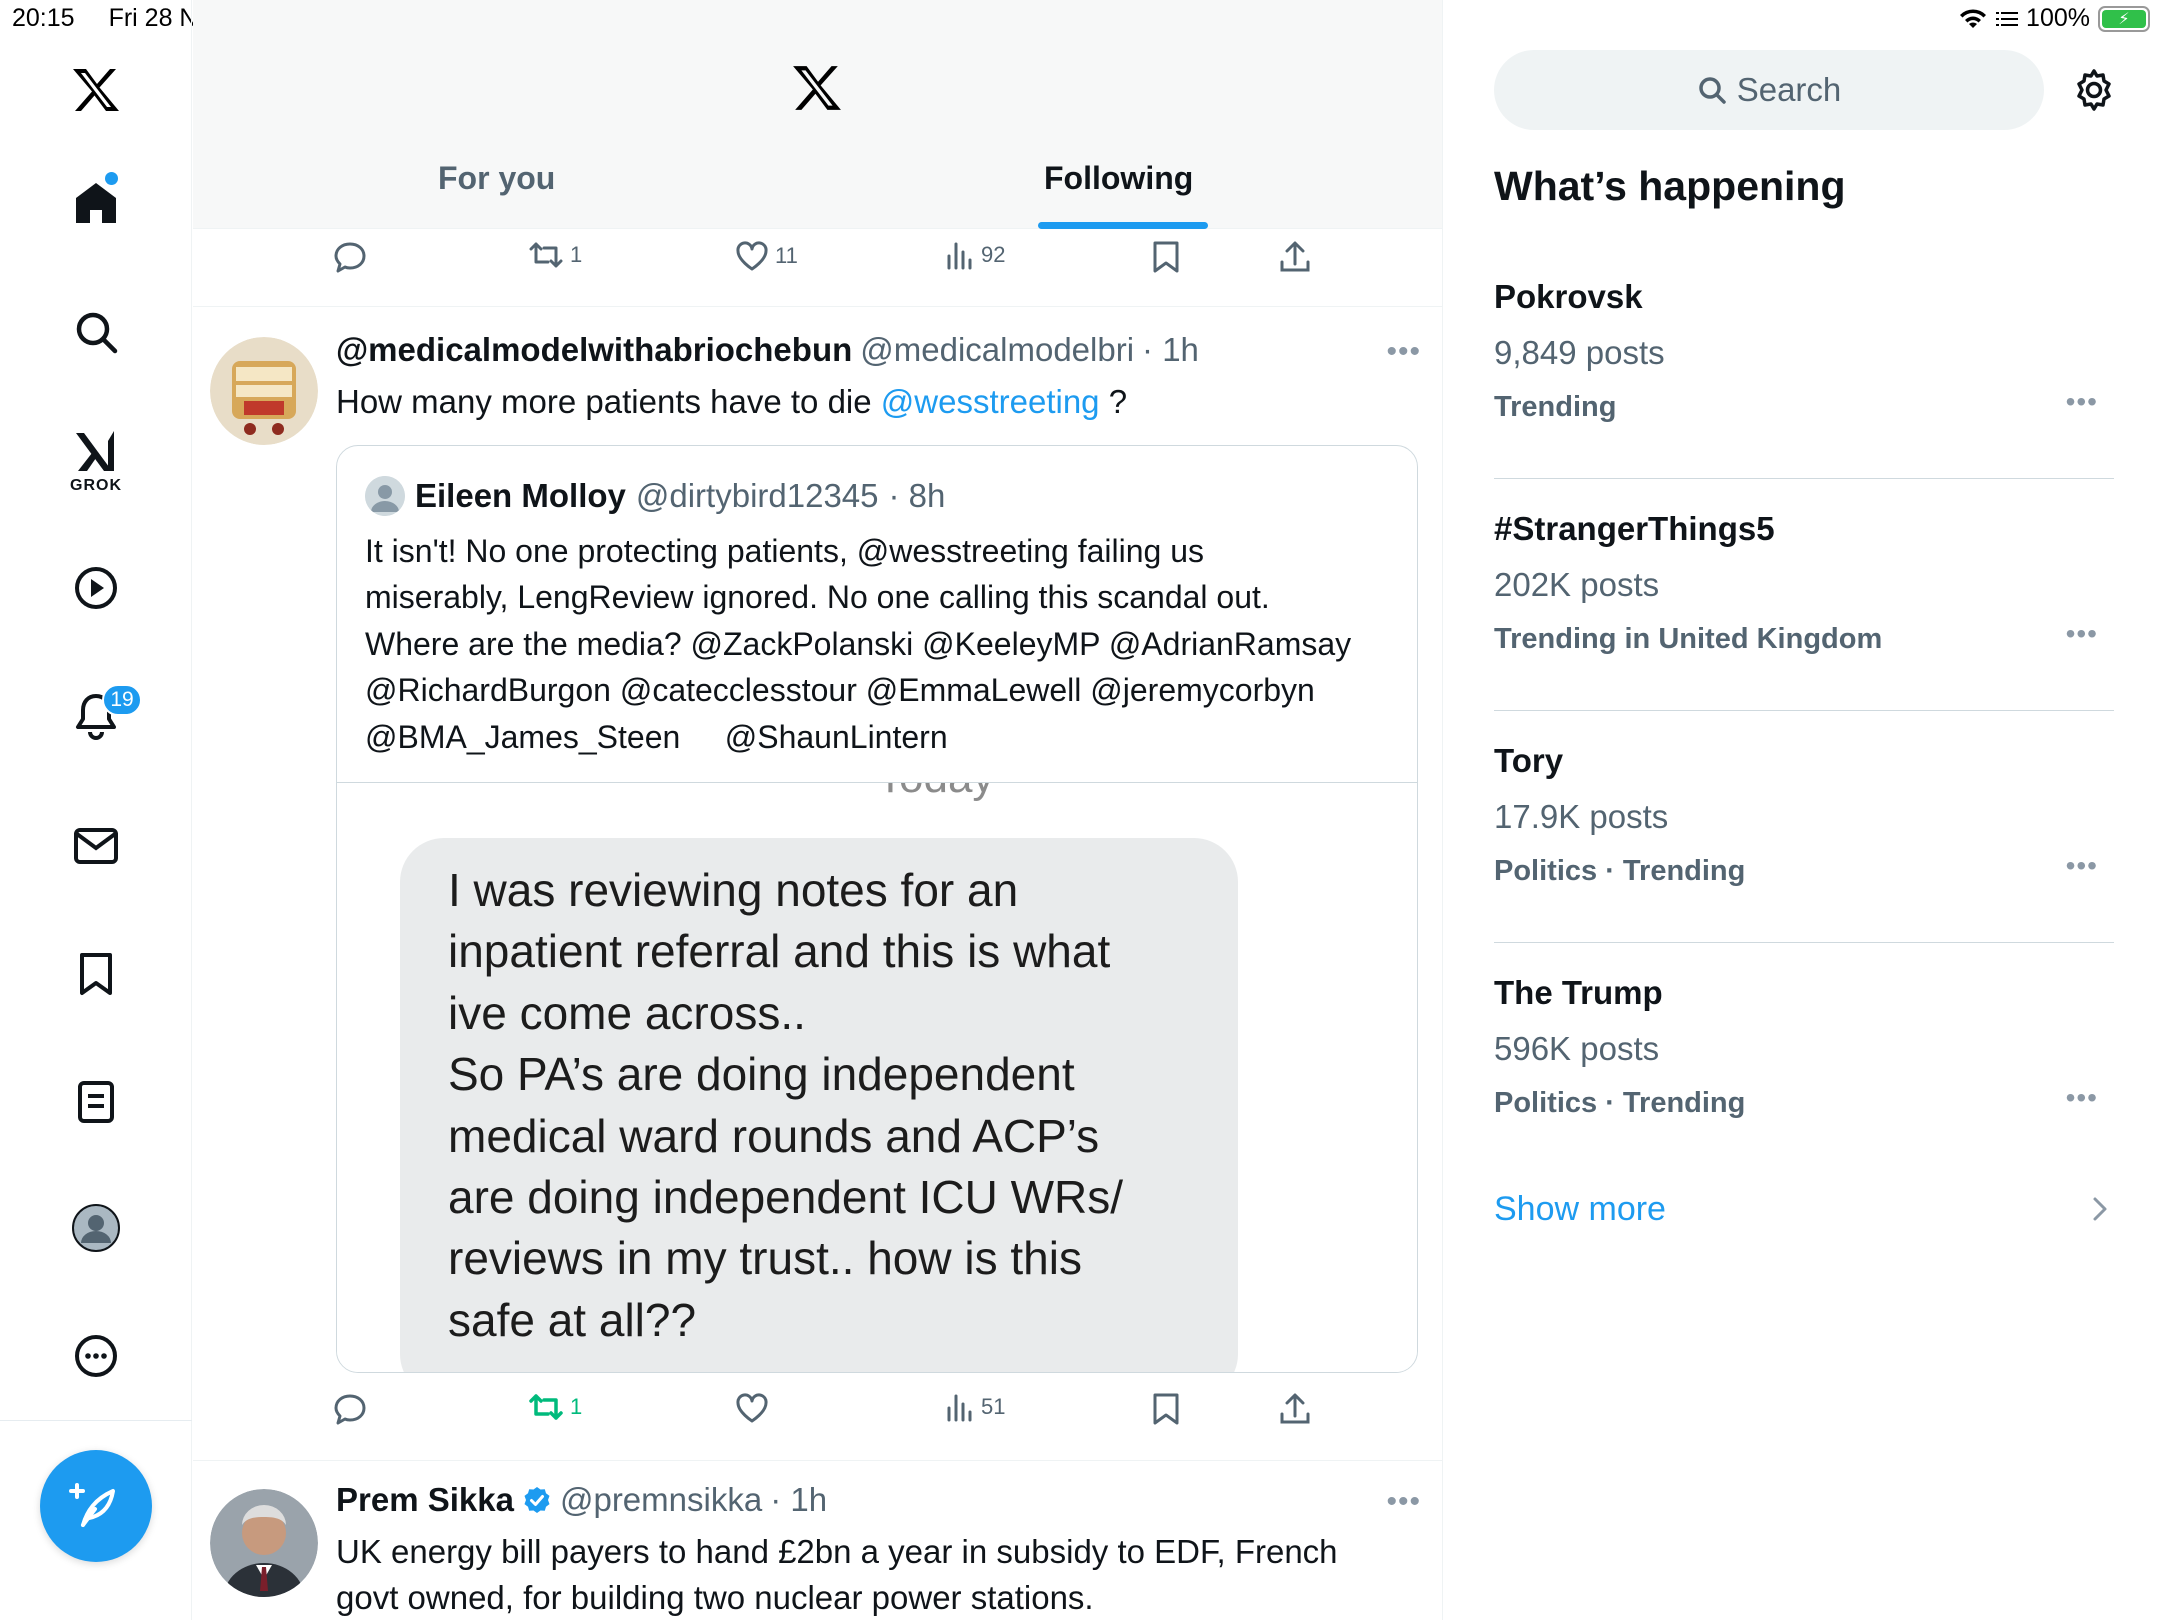 This screenshot has height=1620, width=2160. I want to click on trend-name: Pokrovsk, so click(1568, 296).